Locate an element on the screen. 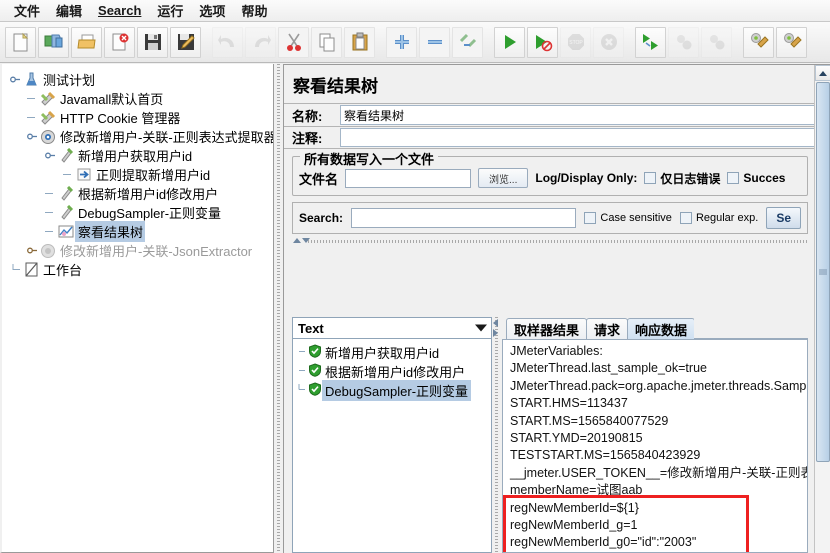 The width and height of the screenshot is (830, 553). menu-help: 帮助 is located at coordinates (254, 11).